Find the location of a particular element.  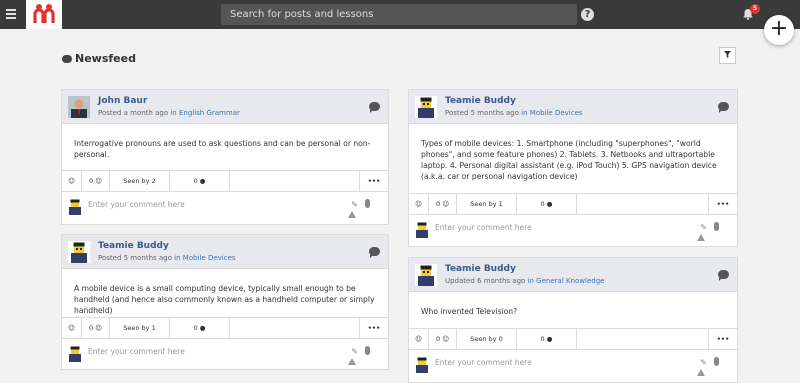

help-icon: ? is located at coordinates (587, 14).